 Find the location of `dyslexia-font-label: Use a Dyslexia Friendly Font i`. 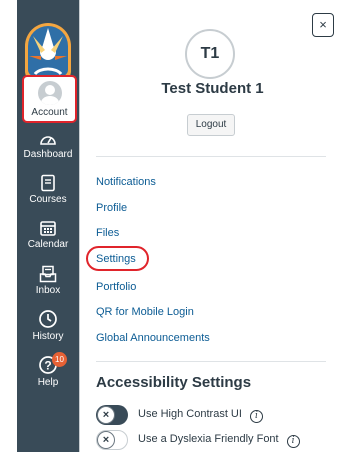

dyslexia-font-label: Use a Dyslexia Friendly Font i is located at coordinates (219, 440).